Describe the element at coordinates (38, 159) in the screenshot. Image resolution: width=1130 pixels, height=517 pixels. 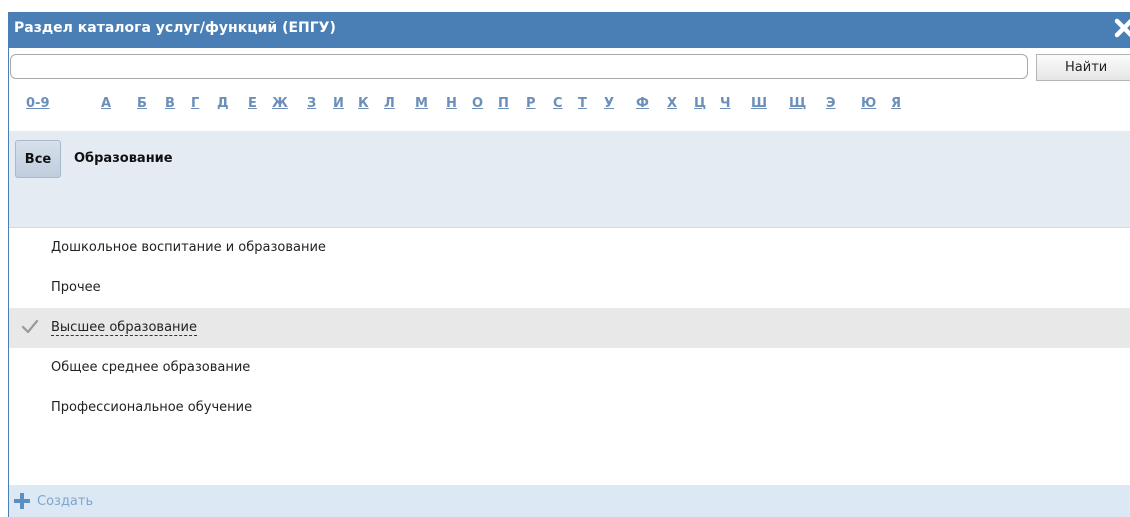
I see `all-button: Все` at that location.